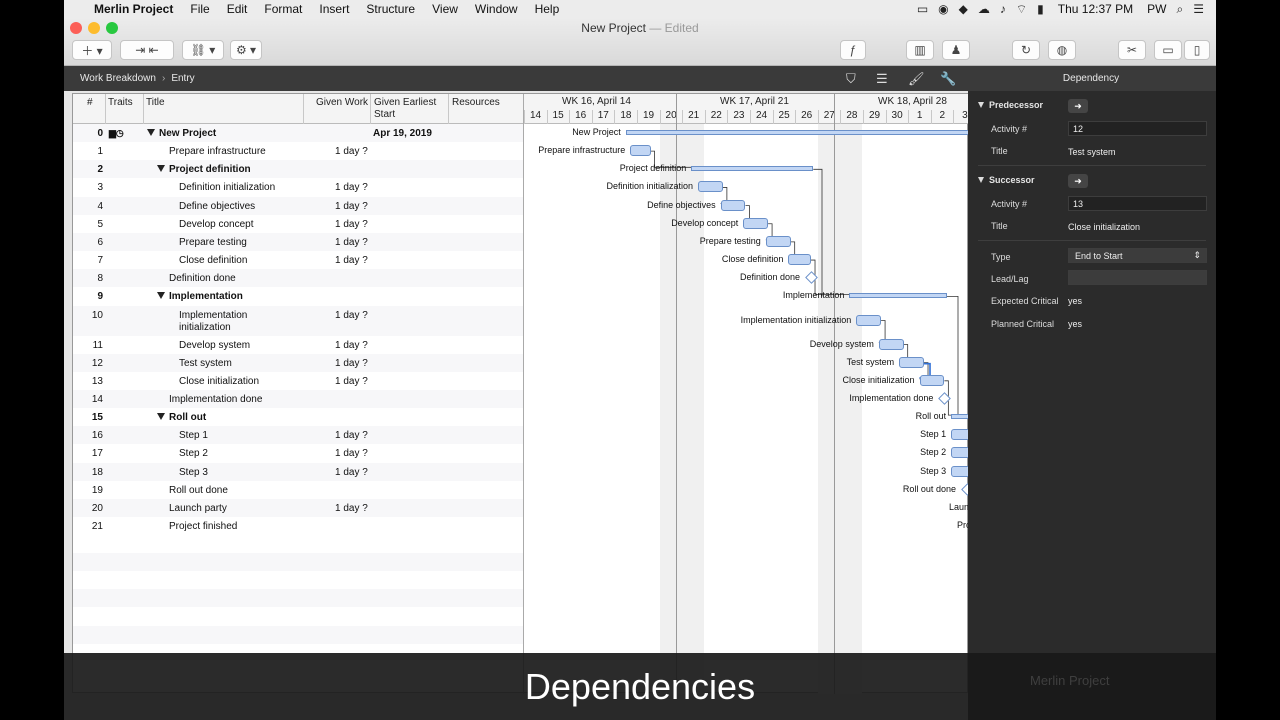 This screenshot has height=720, width=1280. I want to click on table-row: 1 Prepare infrastructure 1 day ?, so click(298, 151).